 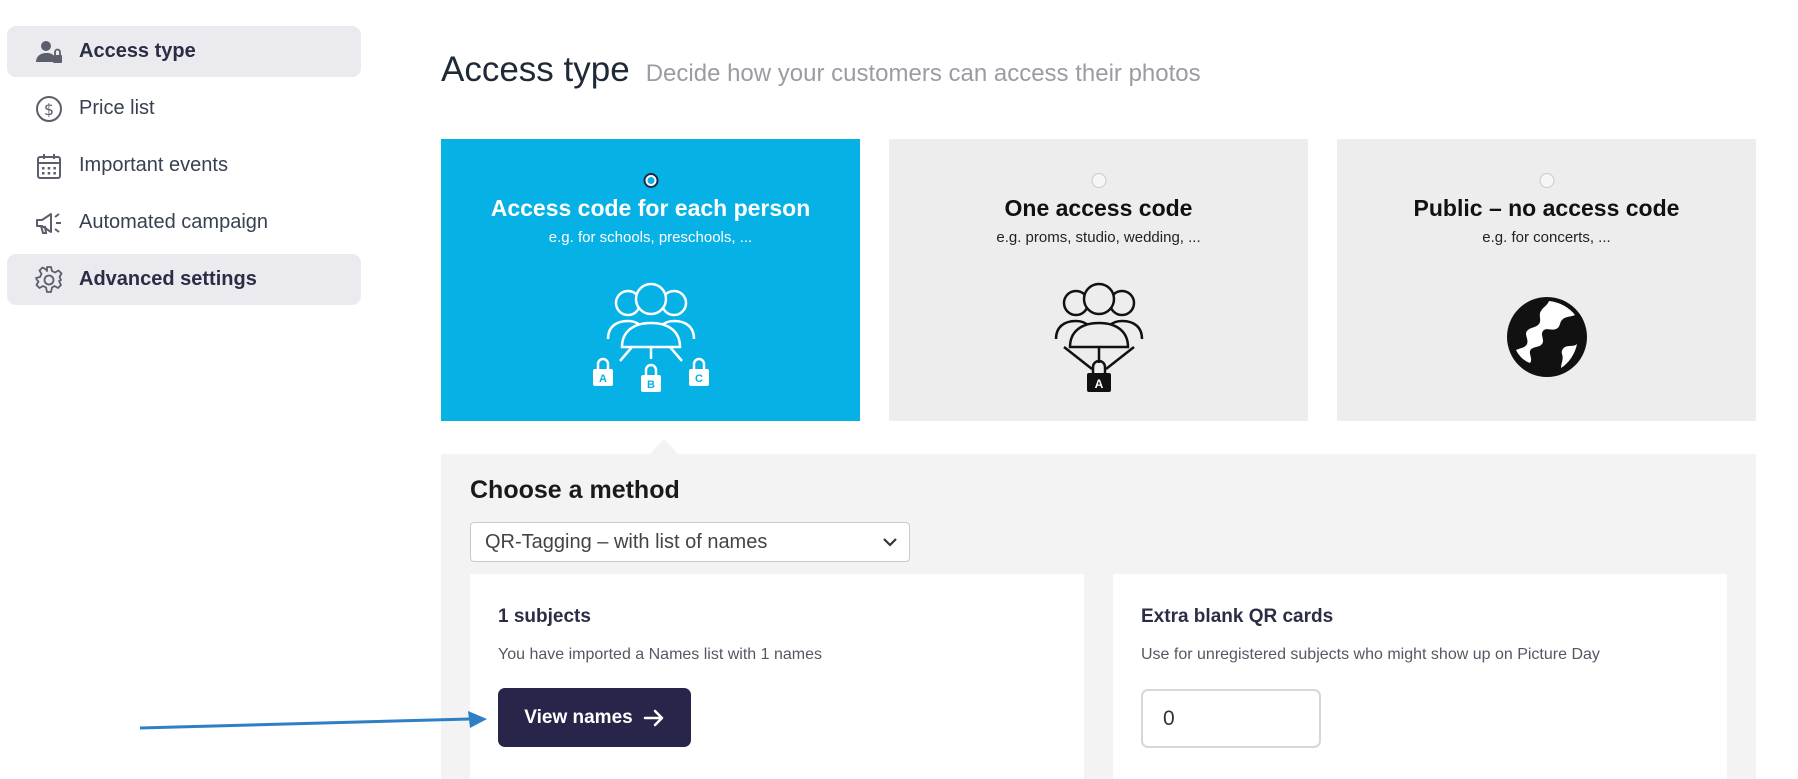 I want to click on group-multiple-locks-icon: A B C, so click(x=651, y=337).